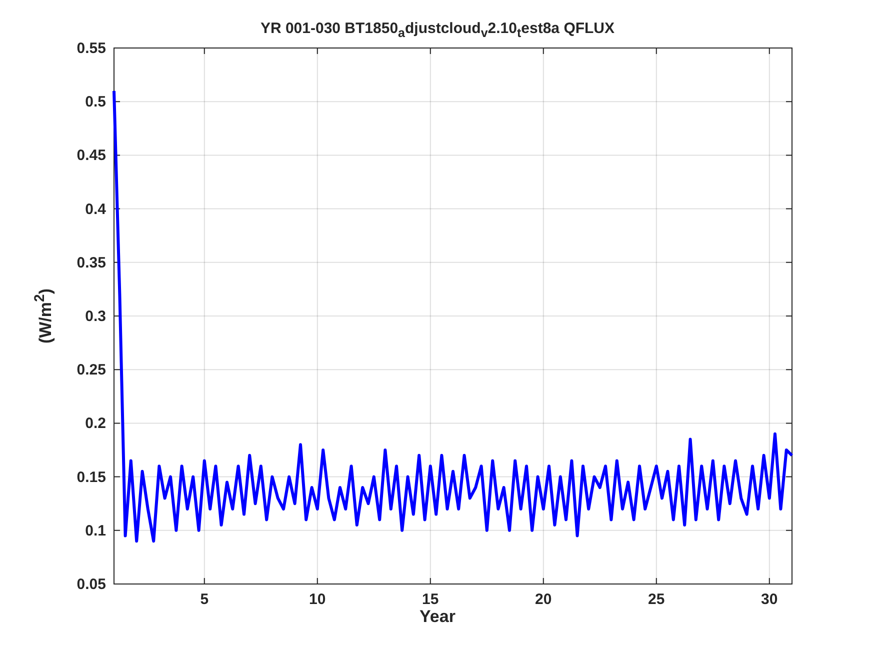 Image resolution: width=875 pixels, height=656 pixels. What do you see at coordinates (430, 599) in the screenshot?
I see `x-tick-label: 15` at bounding box center [430, 599].